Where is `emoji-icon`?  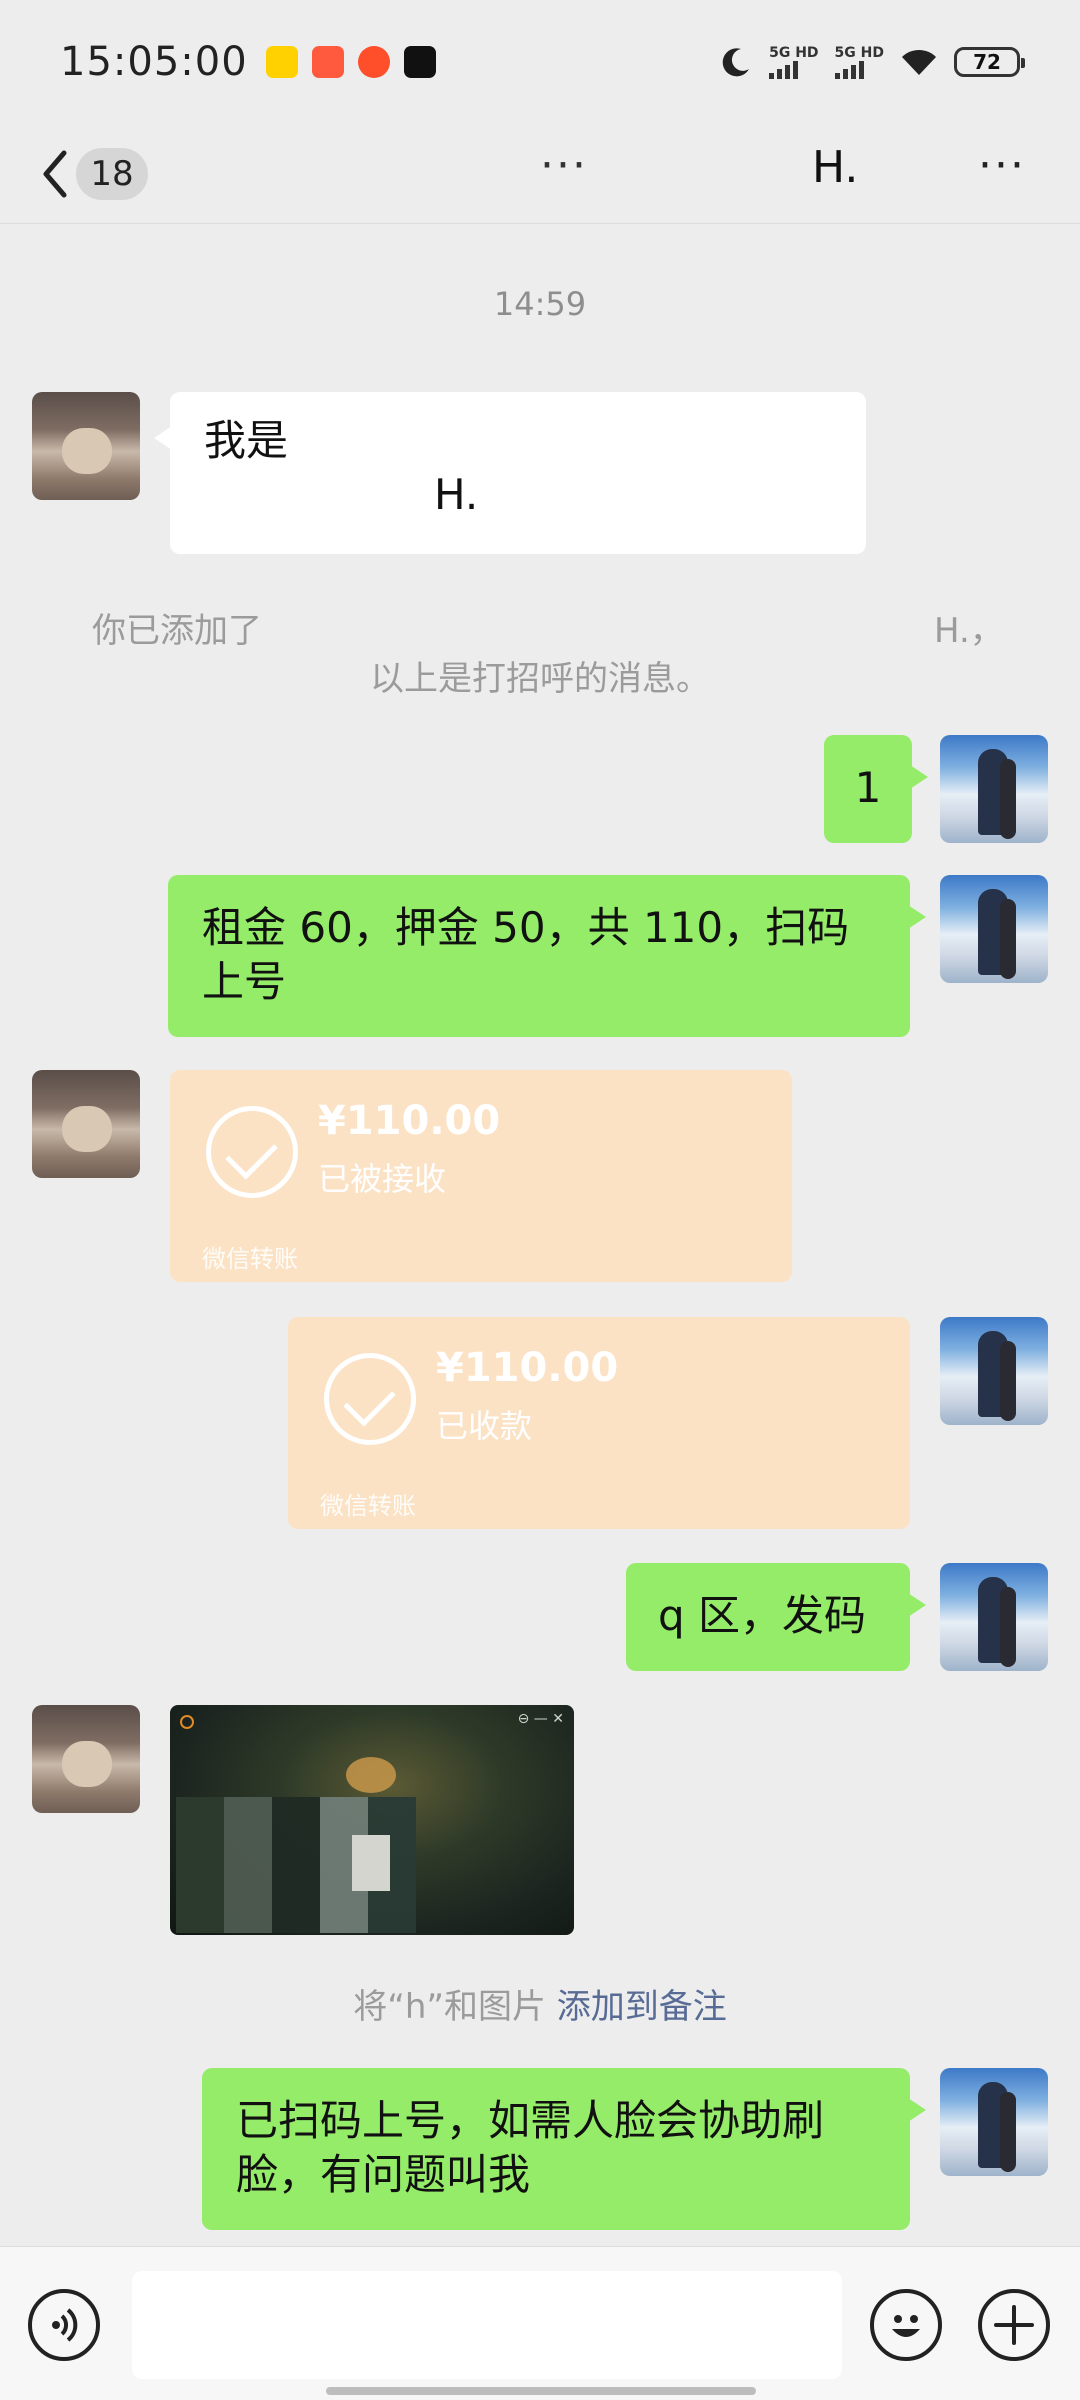 emoji-icon is located at coordinates (906, 2326).